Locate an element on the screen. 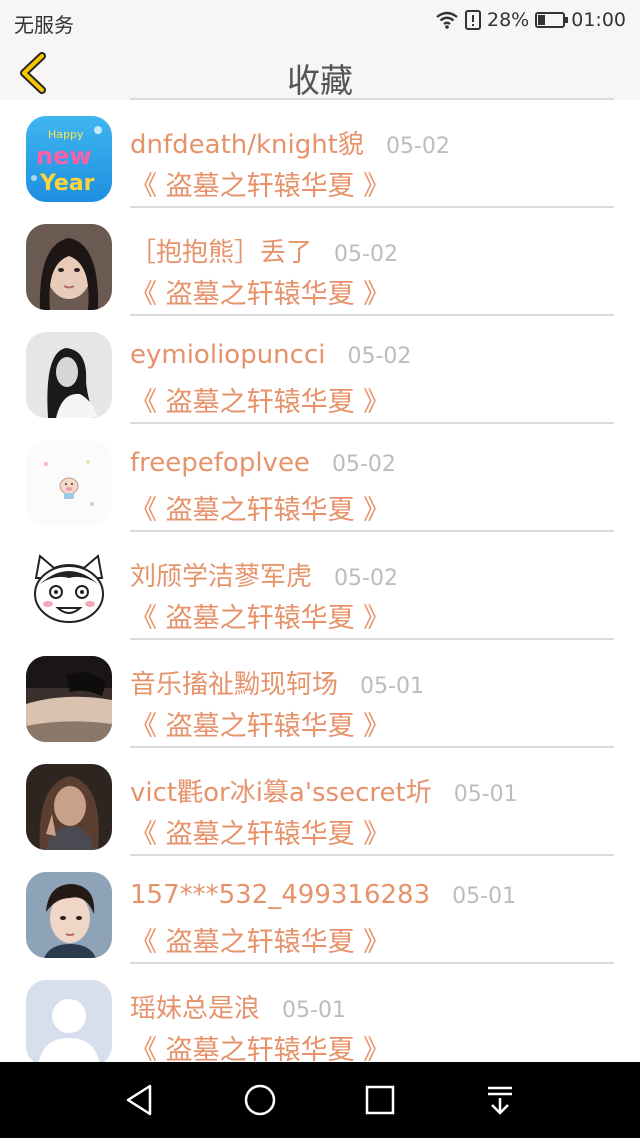 This screenshot has width=640, height=1138. list-item: ［抱抱熊］丢了 05-02 《 盗墓之轩辕华夏 》 is located at coordinates (320, 262).